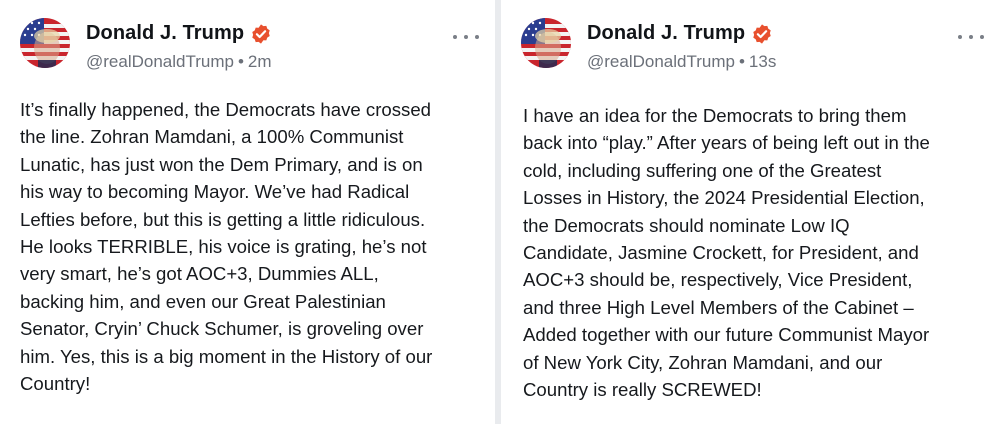 The width and height of the screenshot is (1000, 424). I want to click on post-timestamp: 2m, so click(260, 61).